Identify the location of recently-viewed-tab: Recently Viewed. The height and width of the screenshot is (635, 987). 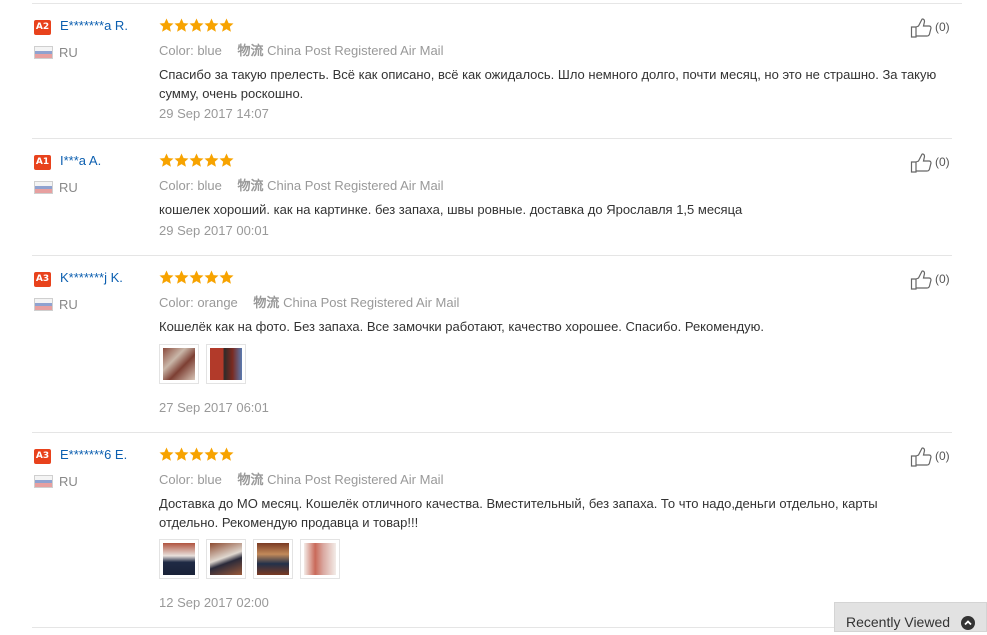
(910, 617).